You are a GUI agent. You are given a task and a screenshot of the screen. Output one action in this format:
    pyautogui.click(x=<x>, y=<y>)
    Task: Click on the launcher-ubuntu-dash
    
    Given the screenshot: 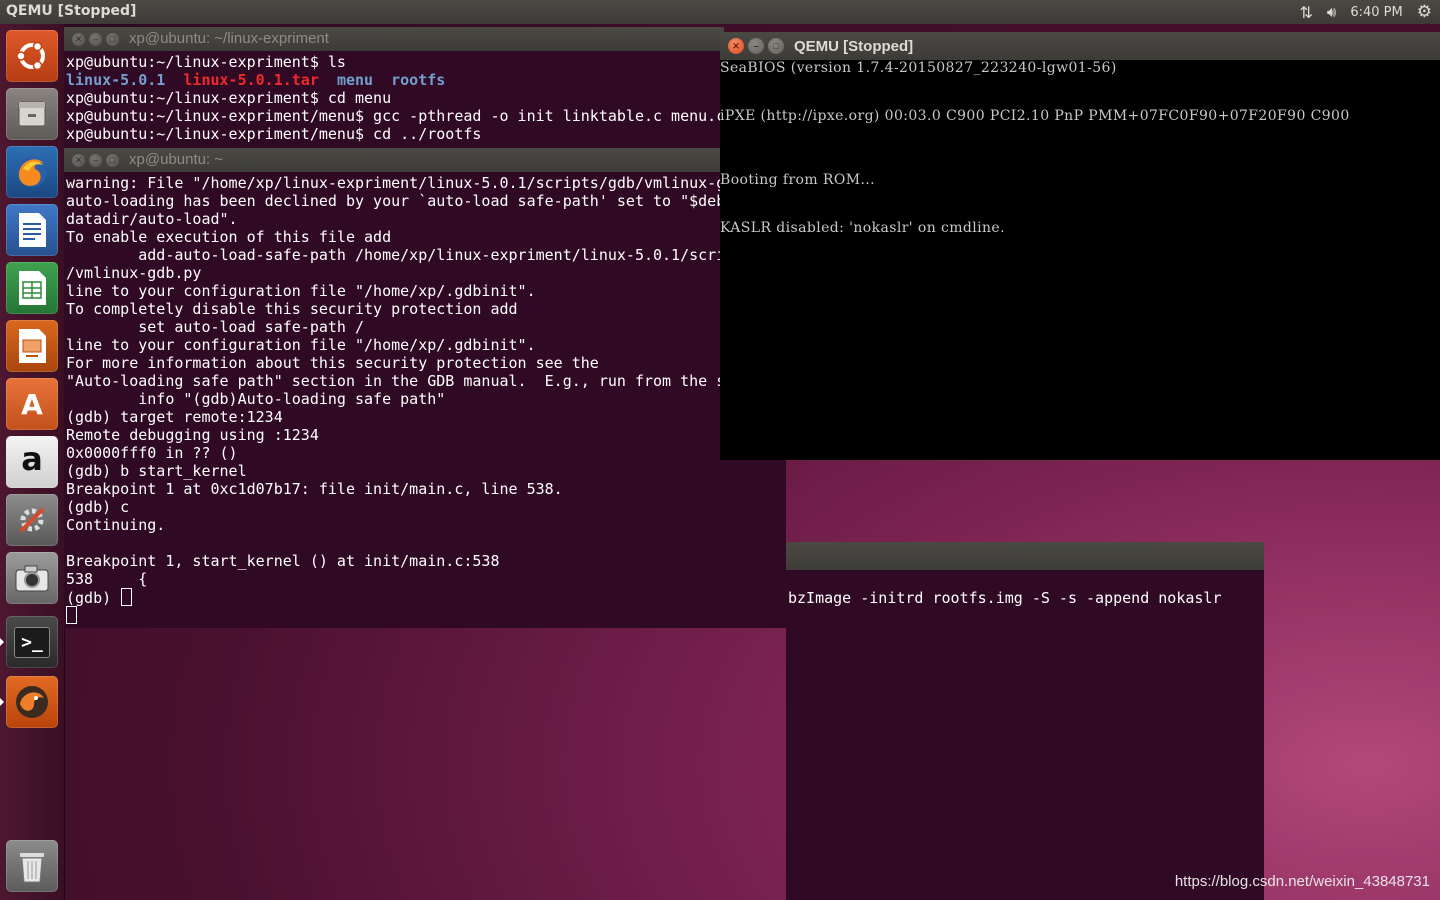 What is the action you would take?
    pyautogui.click(x=32, y=56)
    